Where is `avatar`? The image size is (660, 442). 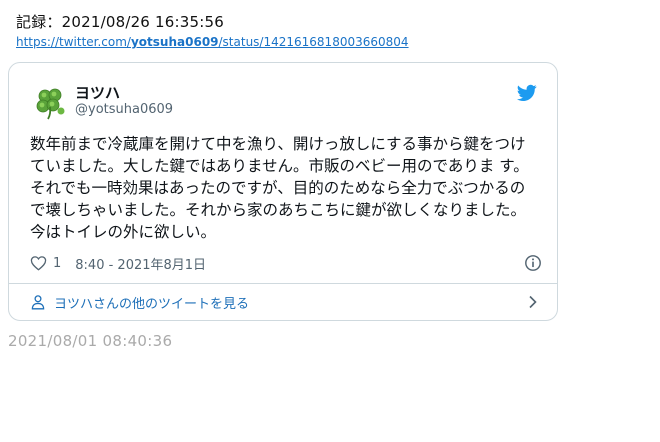
avatar is located at coordinates (50, 103).